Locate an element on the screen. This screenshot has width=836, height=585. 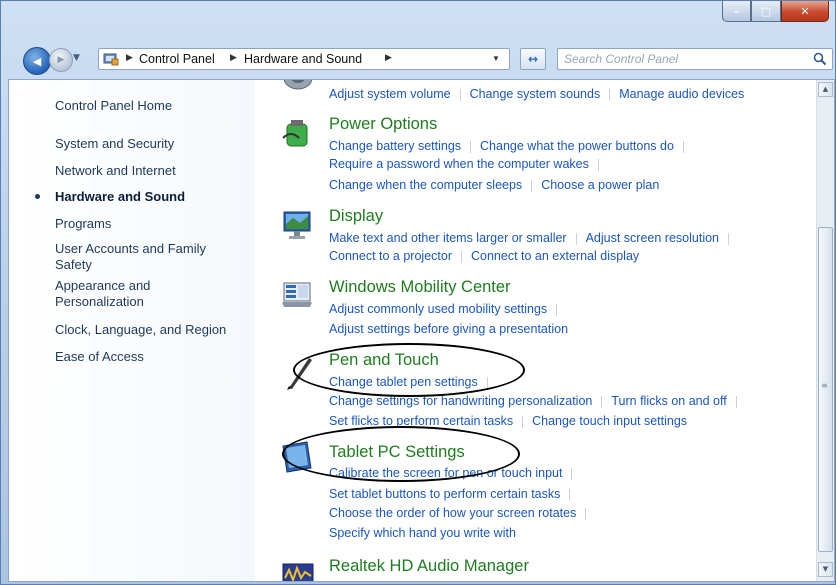
sidebar-item-user-accounts: User Accounts and Family Safety is located at coordinates (140, 257).